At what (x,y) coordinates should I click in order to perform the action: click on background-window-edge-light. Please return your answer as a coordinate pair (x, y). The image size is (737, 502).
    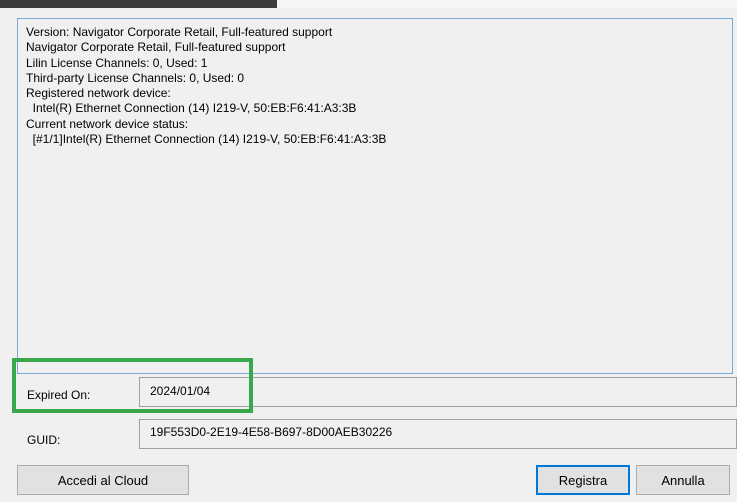
    Looking at the image, I should click on (507, 4).